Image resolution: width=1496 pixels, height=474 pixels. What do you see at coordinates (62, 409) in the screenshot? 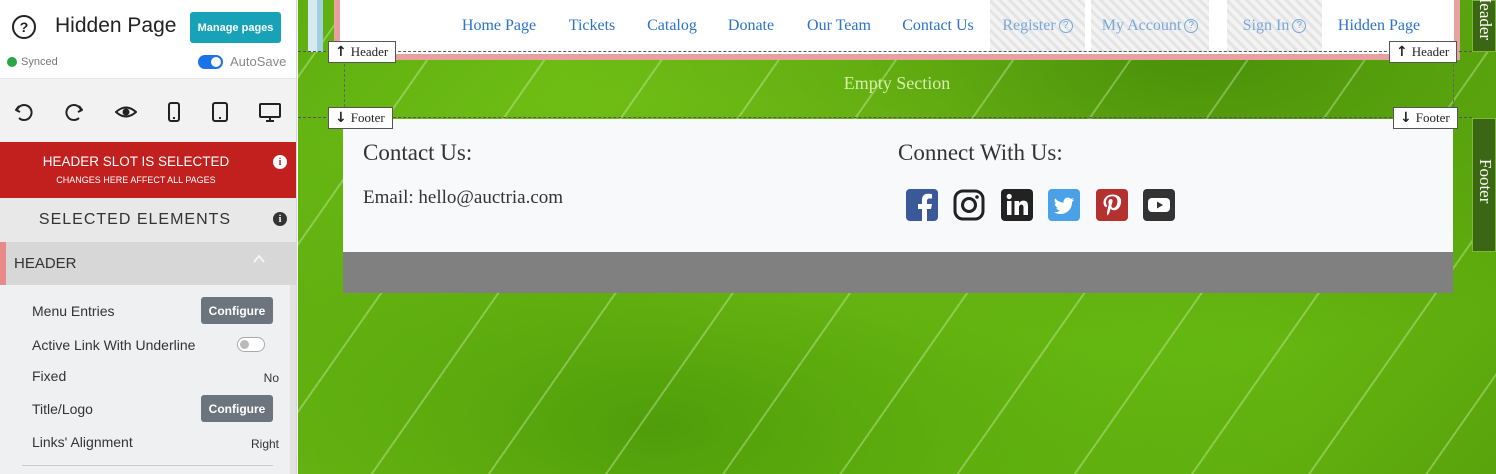
I see `title-logo-label: Title/Logo` at bounding box center [62, 409].